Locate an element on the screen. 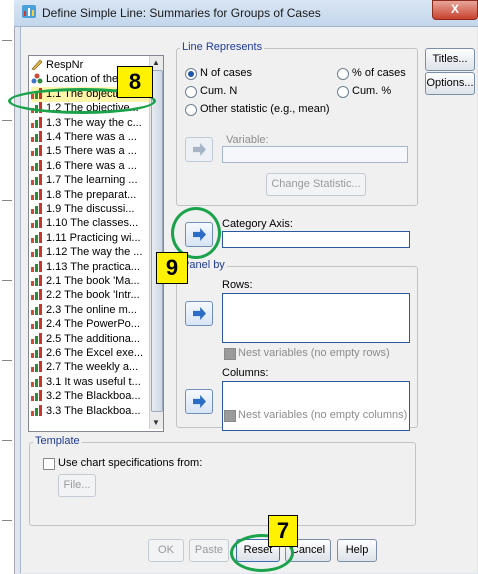  scrollbar-thumb is located at coordinates (157, 241).